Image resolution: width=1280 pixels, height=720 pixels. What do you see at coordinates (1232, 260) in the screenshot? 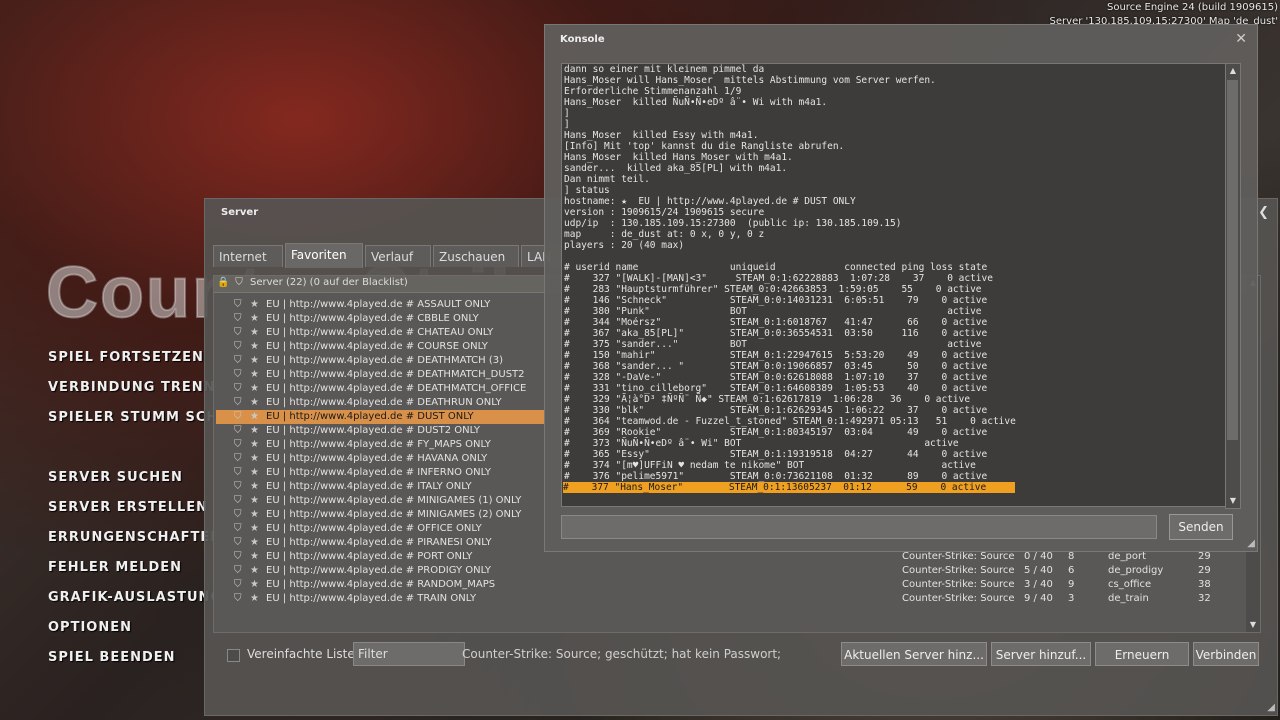
I see `console-scroll-thumb` at bounding box center [1232, 260].